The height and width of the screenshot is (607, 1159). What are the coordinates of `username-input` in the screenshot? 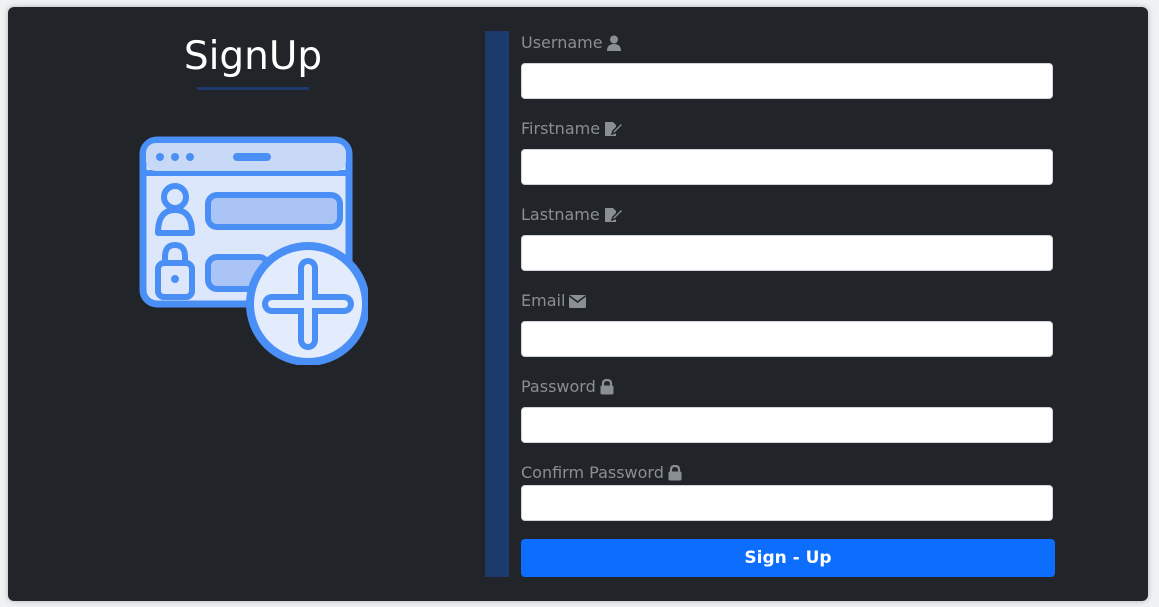 It's located at (787, 81).